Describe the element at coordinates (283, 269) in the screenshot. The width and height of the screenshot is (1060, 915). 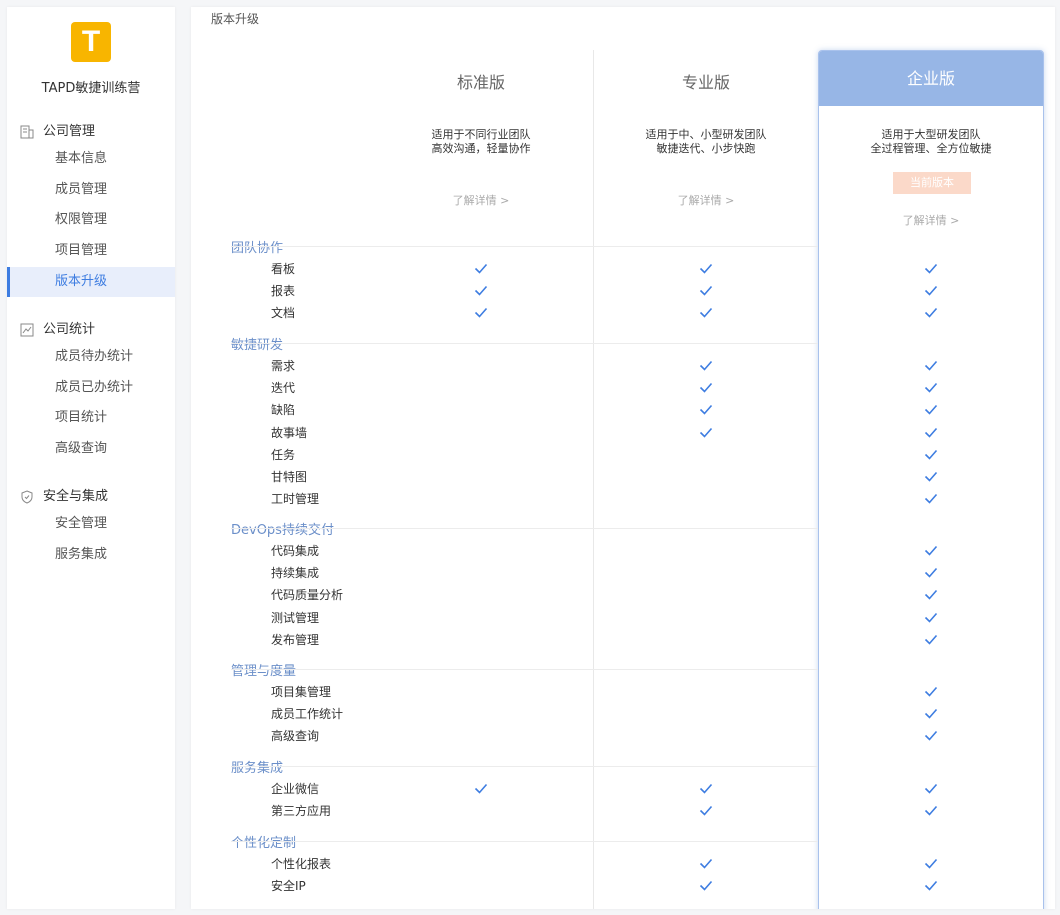
I see `feature-label: 看板` at that location.